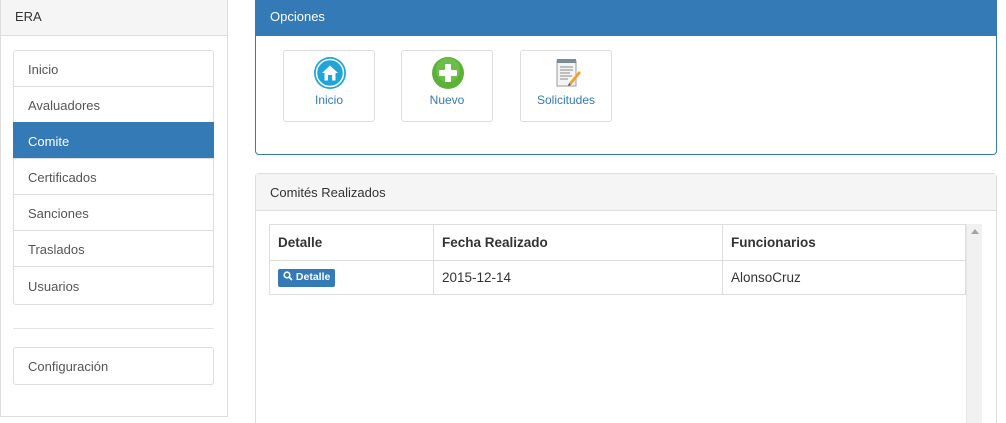 This screenshot has height=423, width=1006. What do you see at coordinates (113, 366) in the screenshot?
I see `sidebar-item-configuracion: Configuración` at bounding box center [113, 366].